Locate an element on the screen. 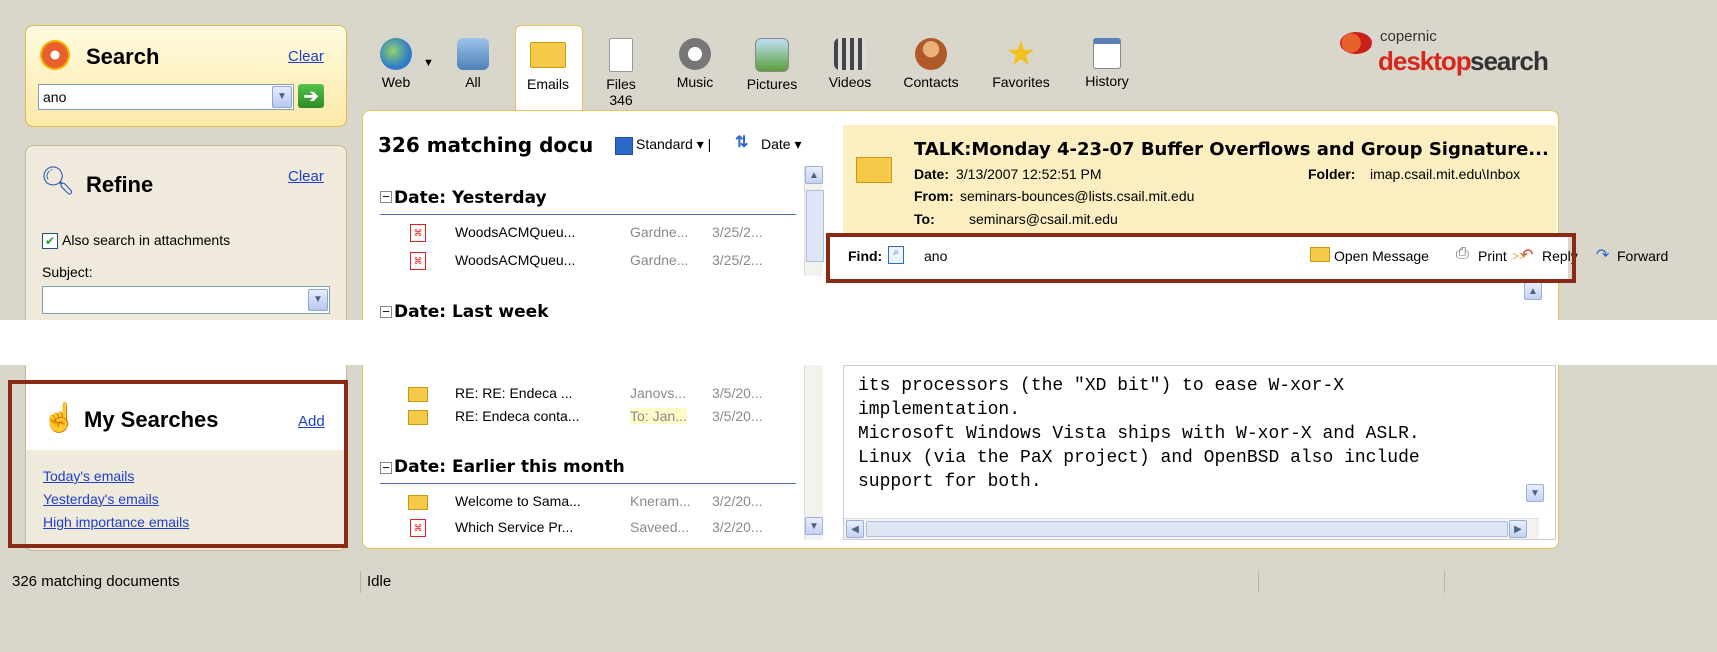 The width and height of the screenshot is (1717, 652). preview-folder-label: Folder: is located at coordinates (1332, 174).